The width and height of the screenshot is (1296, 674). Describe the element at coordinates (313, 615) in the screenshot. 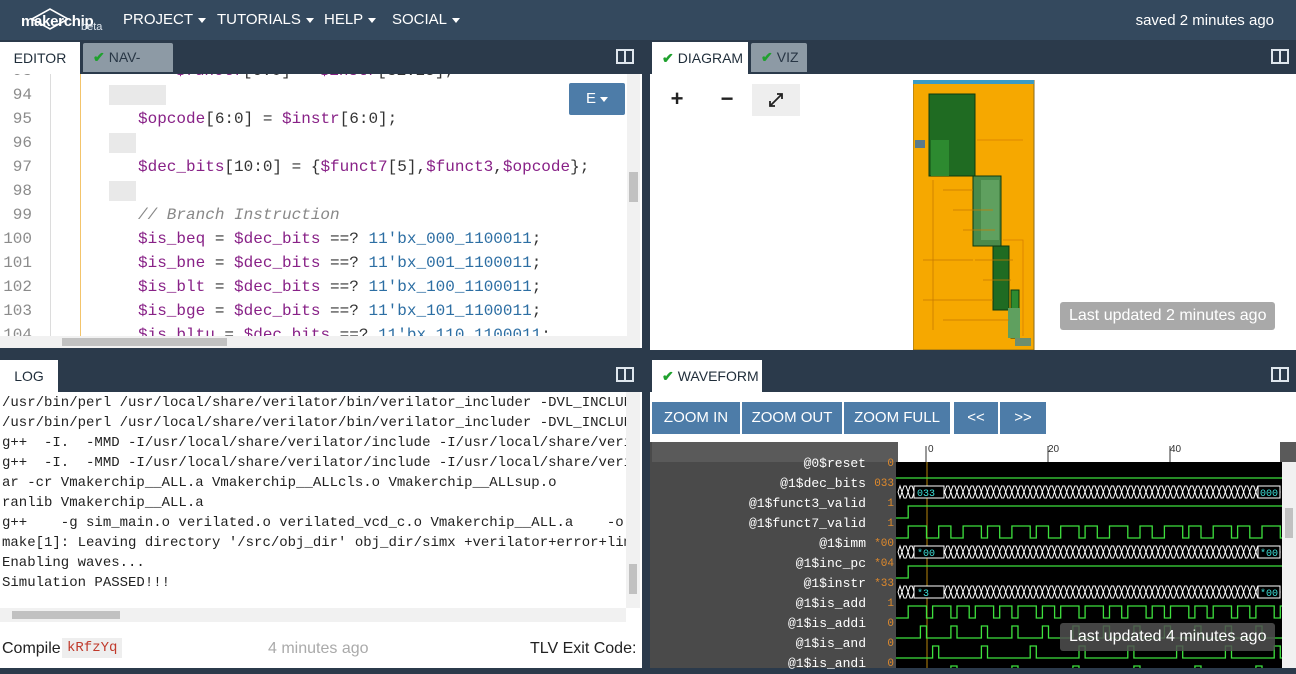

I see `log-horizontal-scrollbar` at that location.